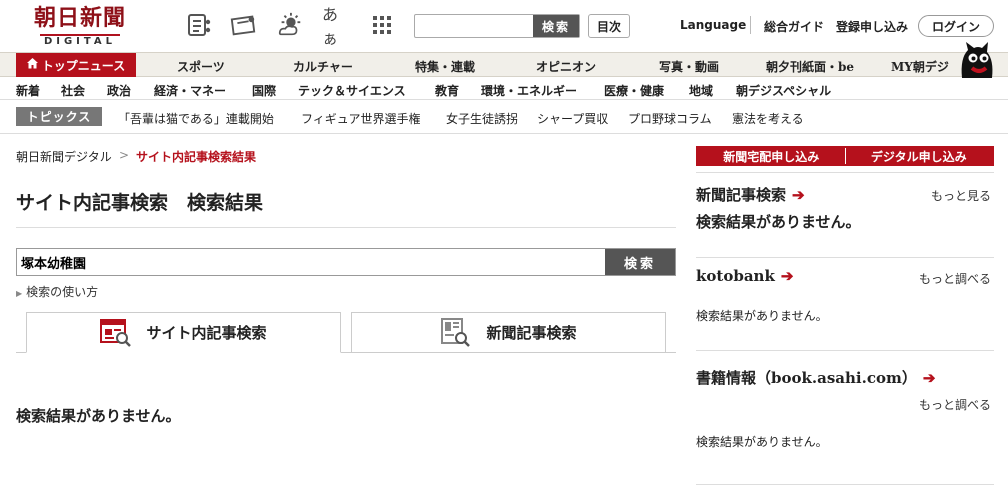  I want to click on logo-rule, so click(80, 35).